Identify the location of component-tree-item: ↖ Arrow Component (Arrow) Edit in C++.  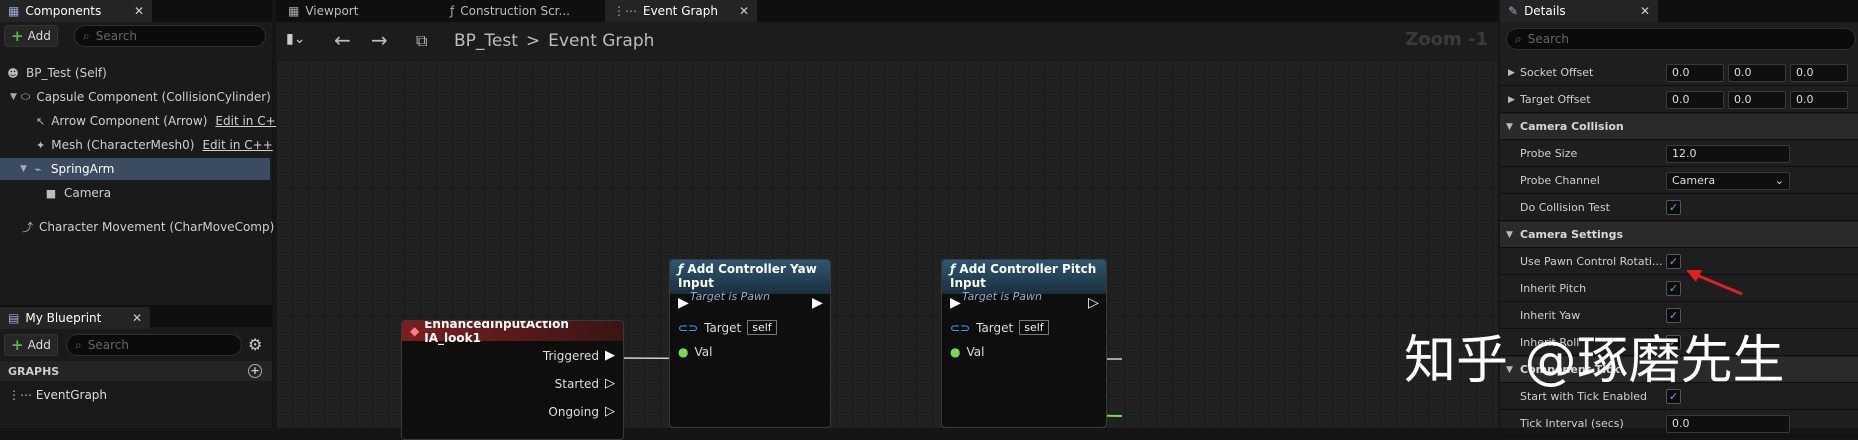
(143, 121).